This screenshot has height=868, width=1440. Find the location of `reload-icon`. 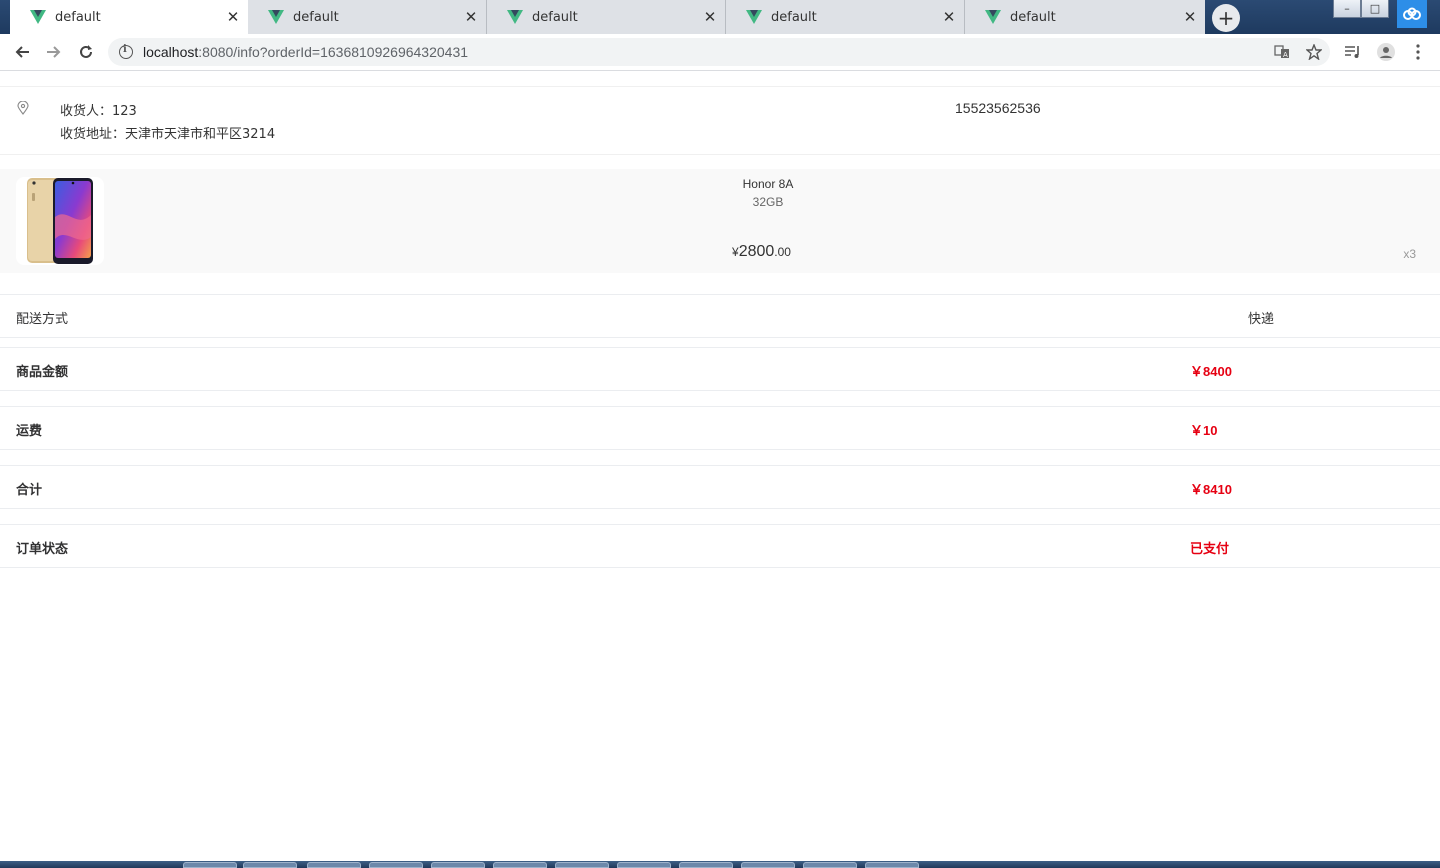

reload-icon is located at coordinates (86, 51).